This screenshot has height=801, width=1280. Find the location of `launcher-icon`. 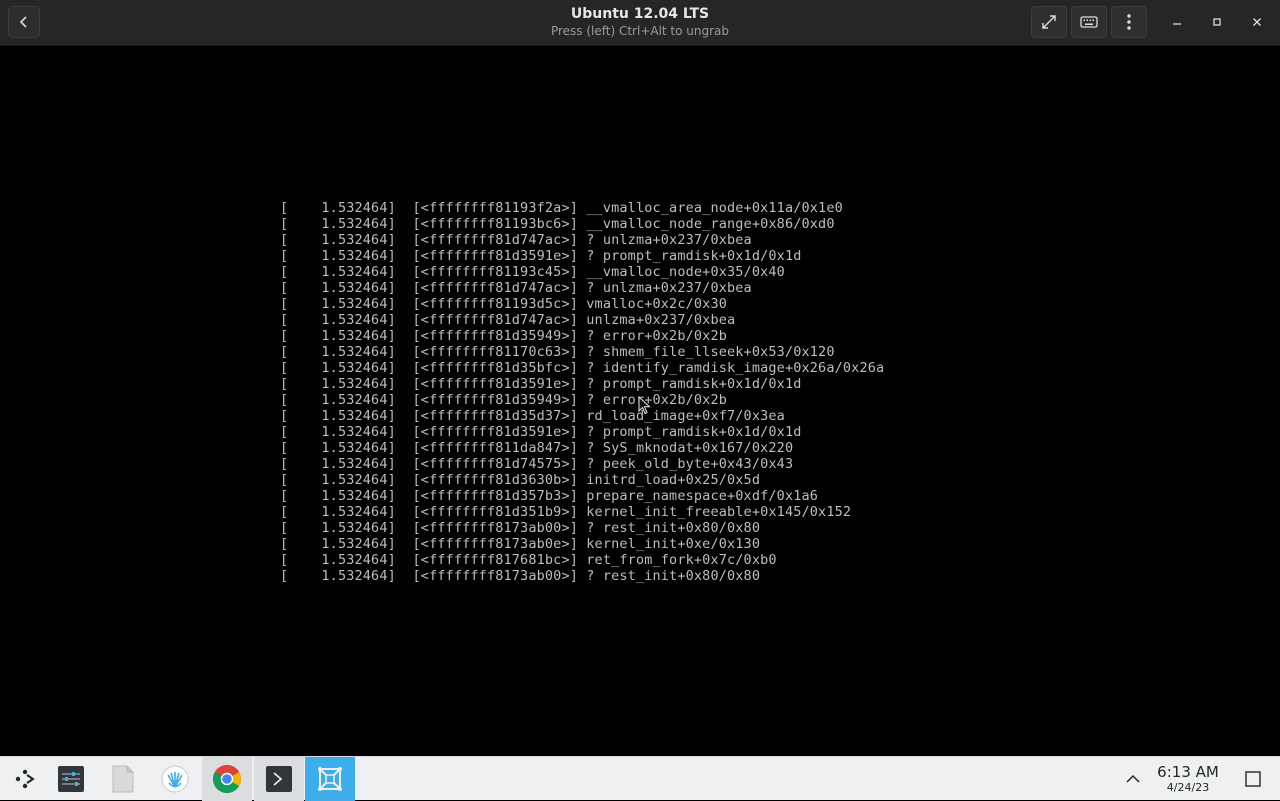

launcher-icon is located at coordinates (25, 779).